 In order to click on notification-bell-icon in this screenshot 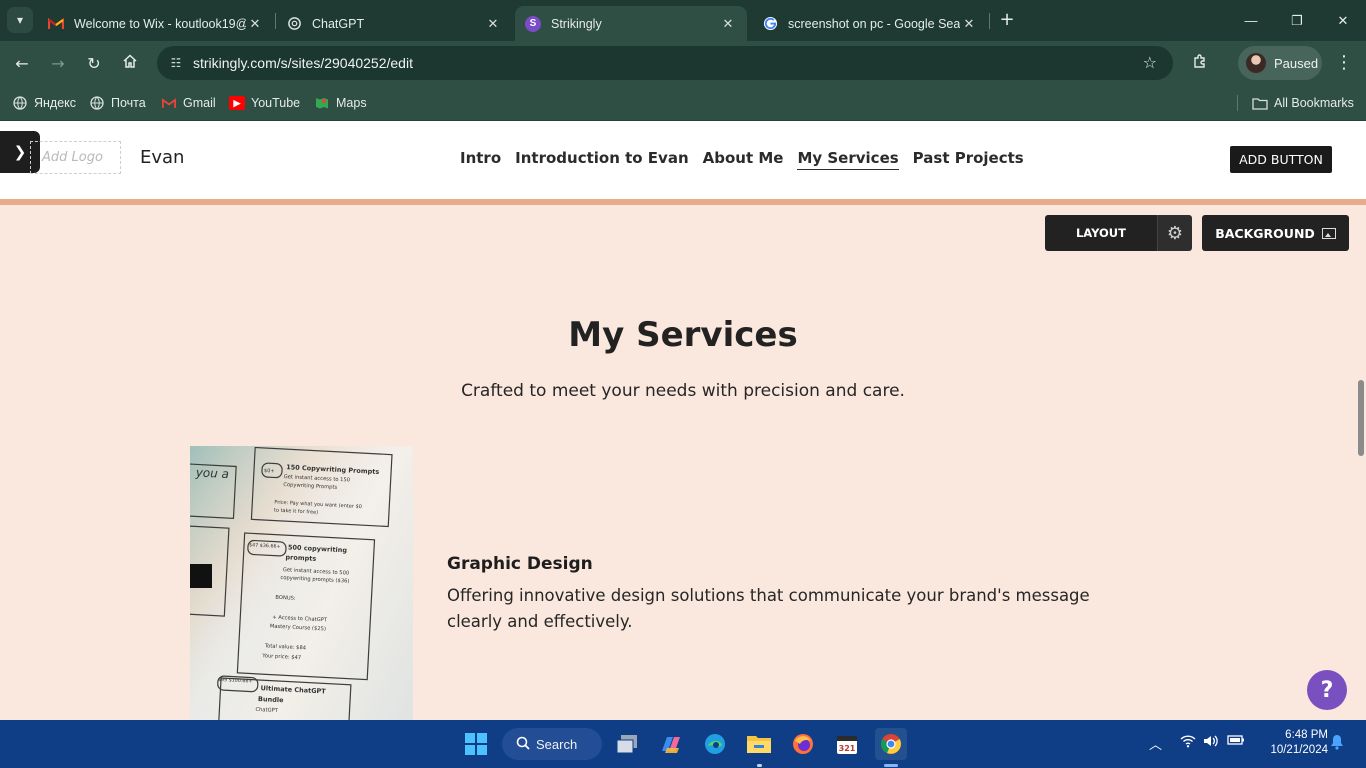, I will do `click(1337, 744)`.